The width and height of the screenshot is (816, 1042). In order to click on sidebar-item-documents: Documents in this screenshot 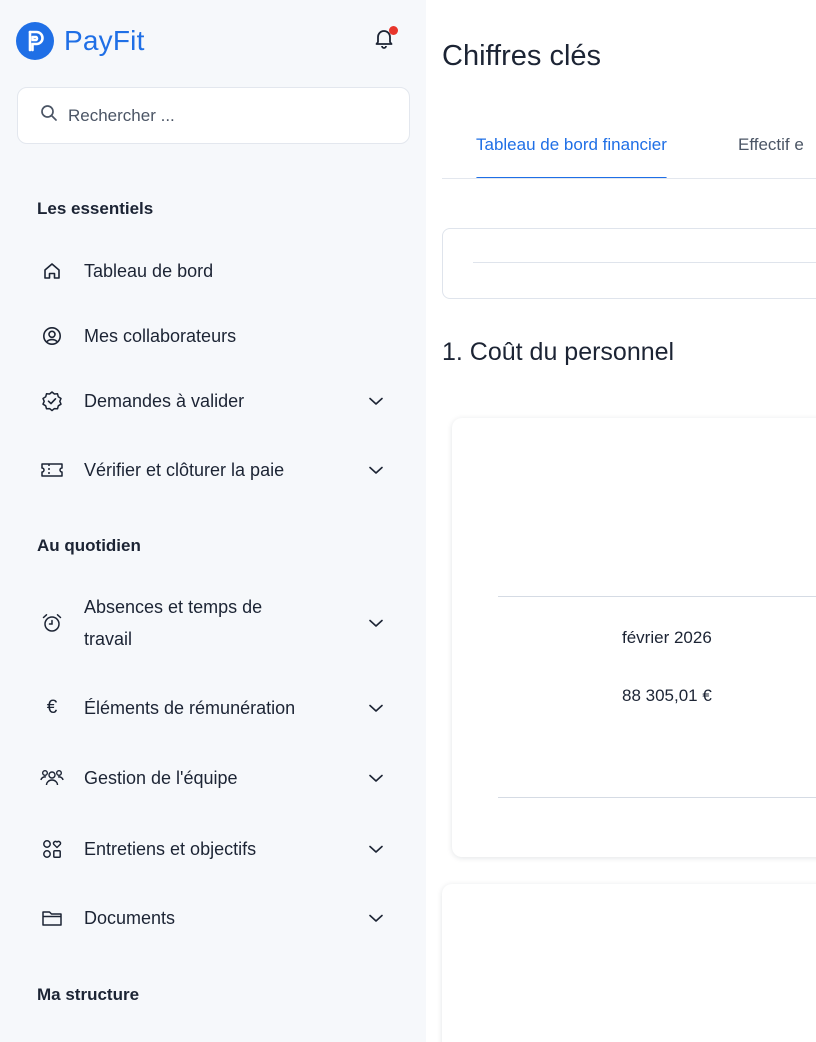, I will do `click(215, 918)`.